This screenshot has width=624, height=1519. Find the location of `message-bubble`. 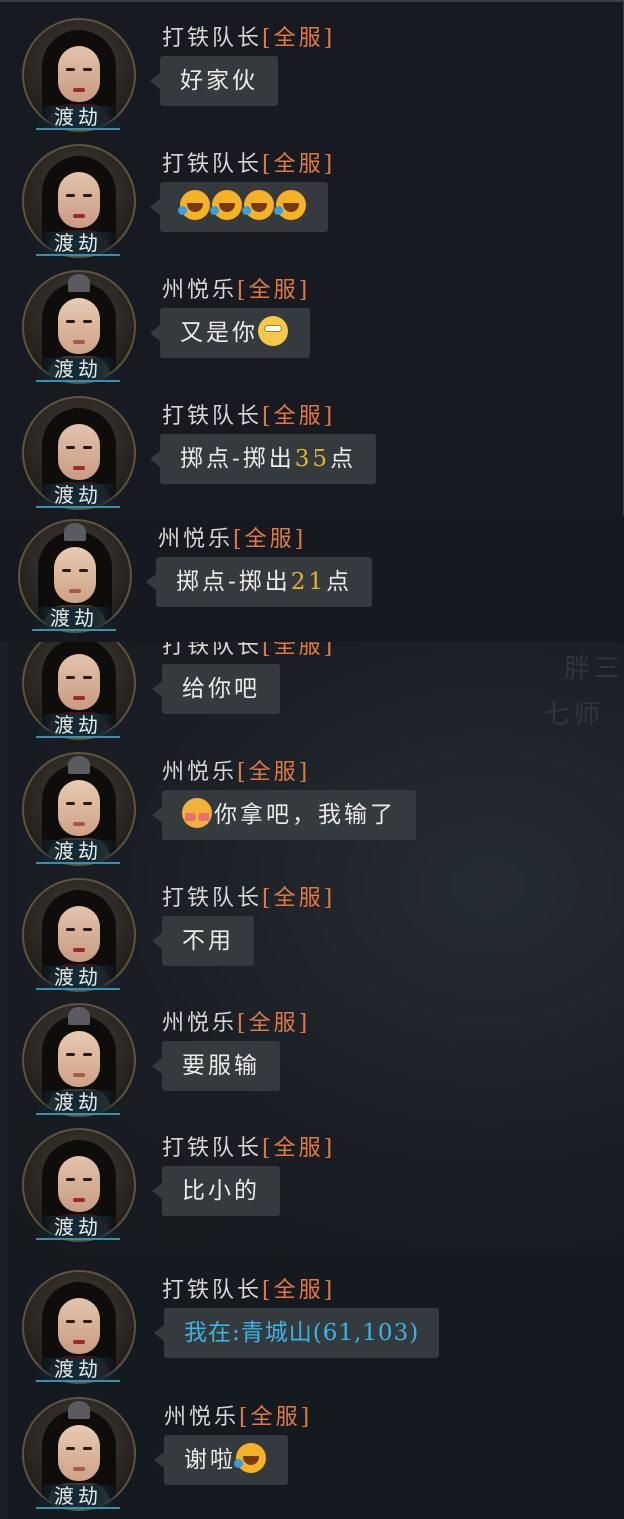

message-bubble is located at coordinates (239, 207).